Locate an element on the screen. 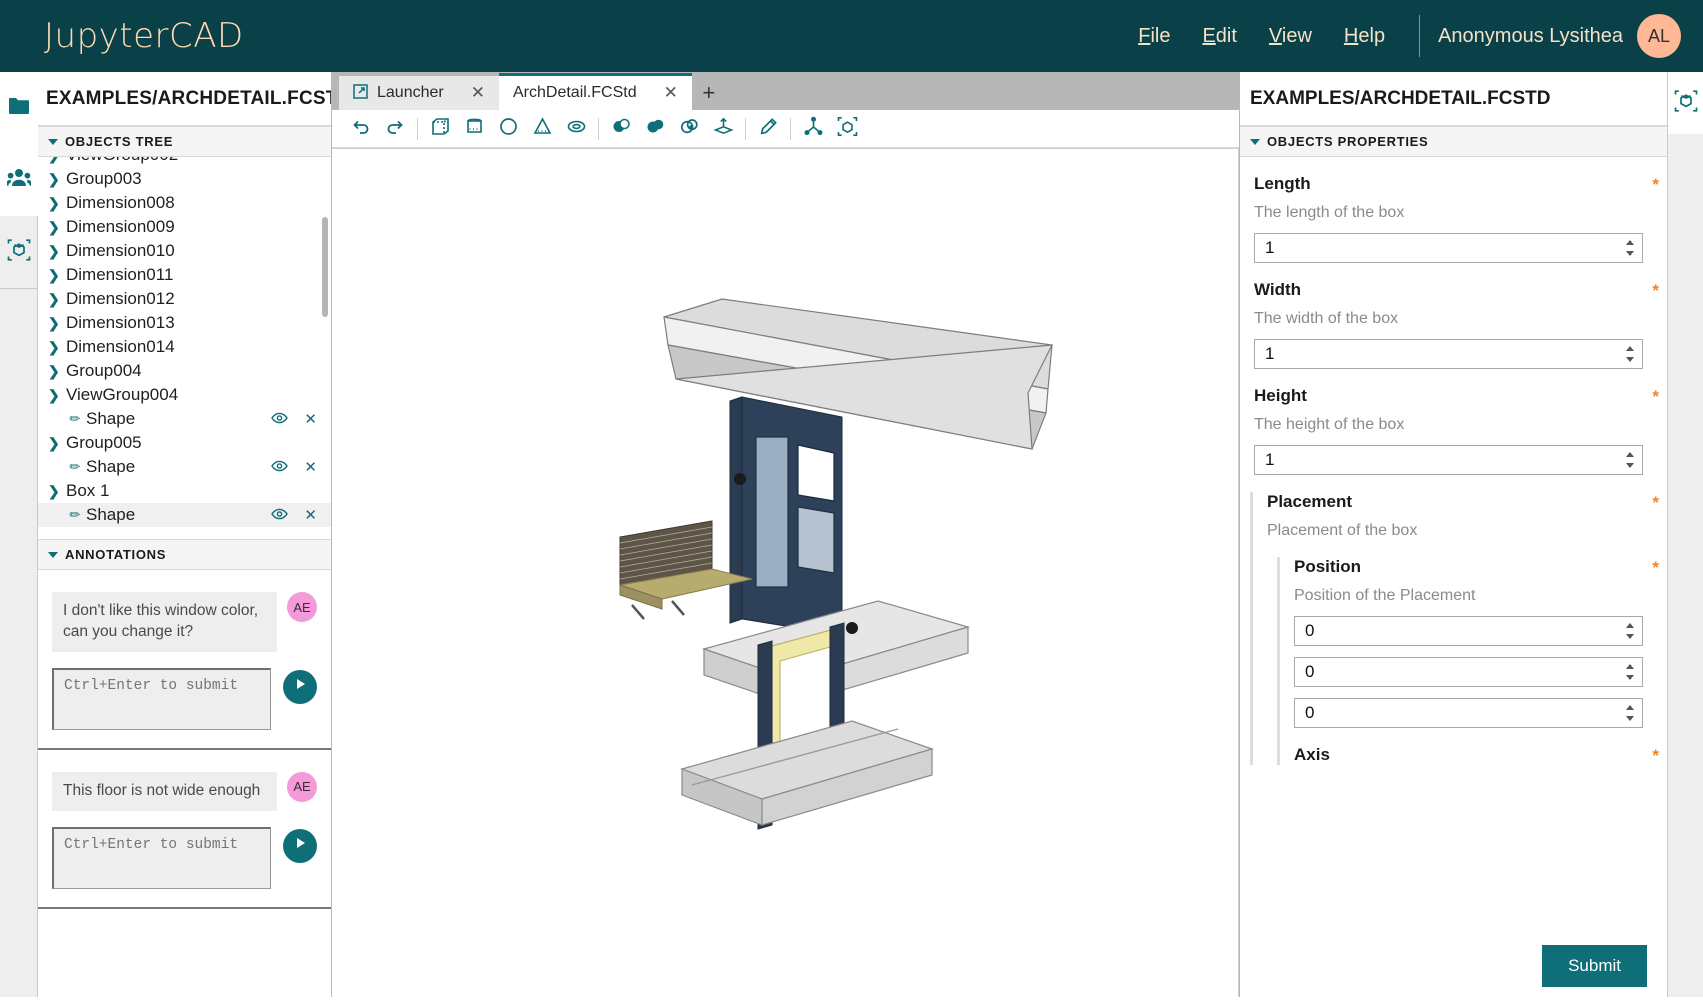 The image size is (1703, 1001). tree-item-group005: ❯ Group005 is located at coordinates (184, 443).